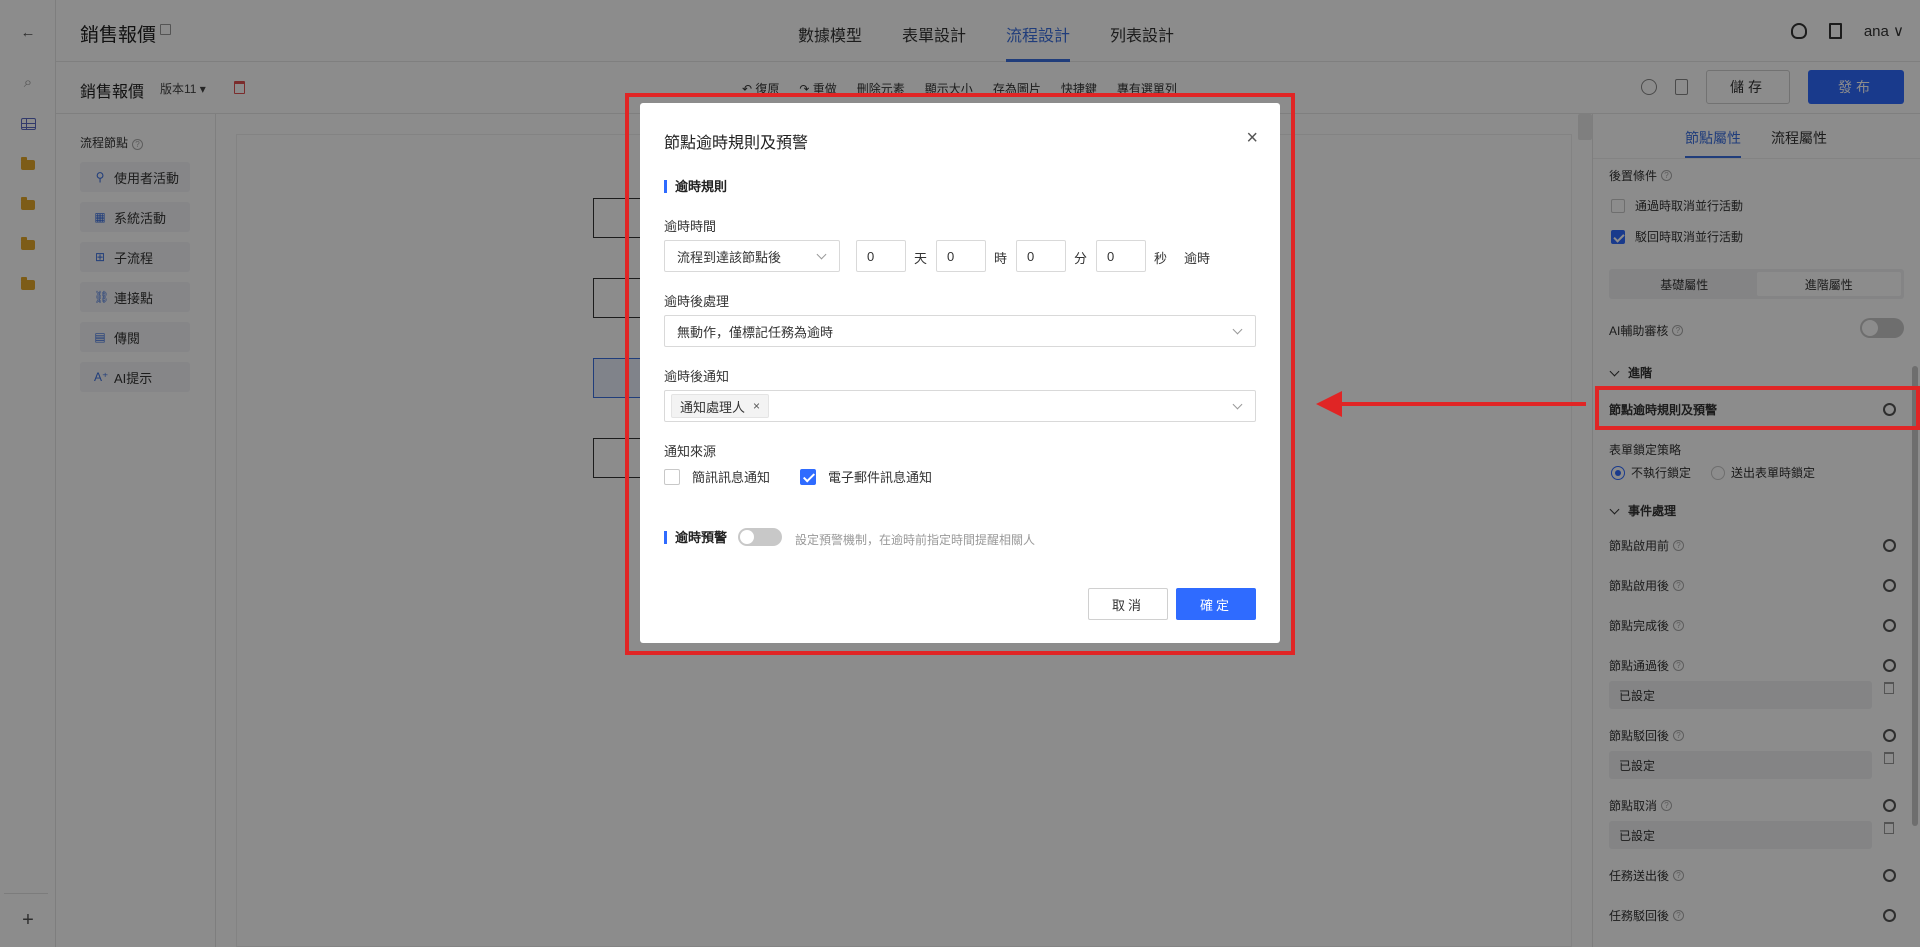 This screenshot has height=947, width=1920. Describe the element at coordinates (729, 257) in the screenshot. I see `select-value: 流程到達該節點後` at that location.